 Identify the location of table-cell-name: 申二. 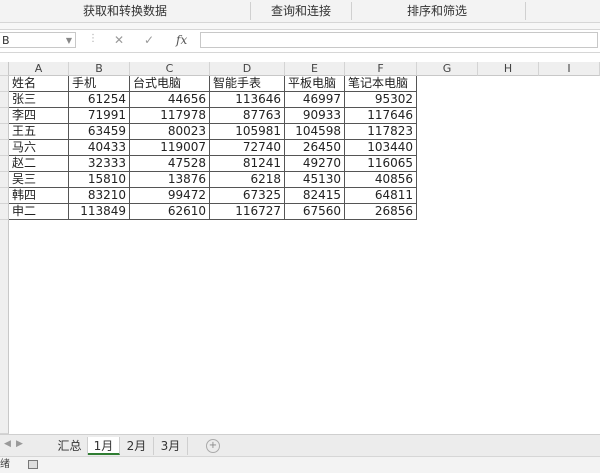
(39, 212).